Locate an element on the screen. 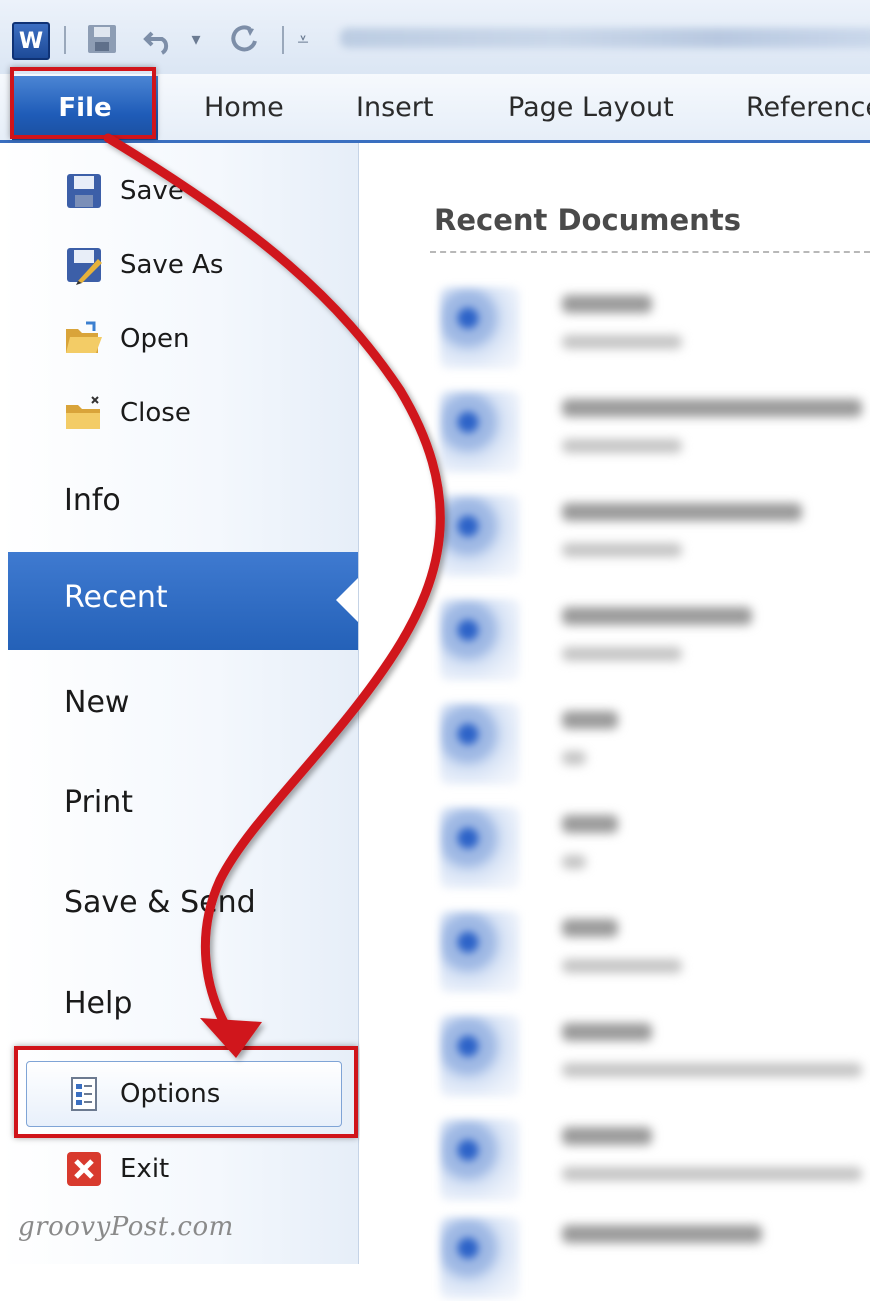 This screenshot has height=1301, width=870. tab-new: New is located at coordinates (96, 702).